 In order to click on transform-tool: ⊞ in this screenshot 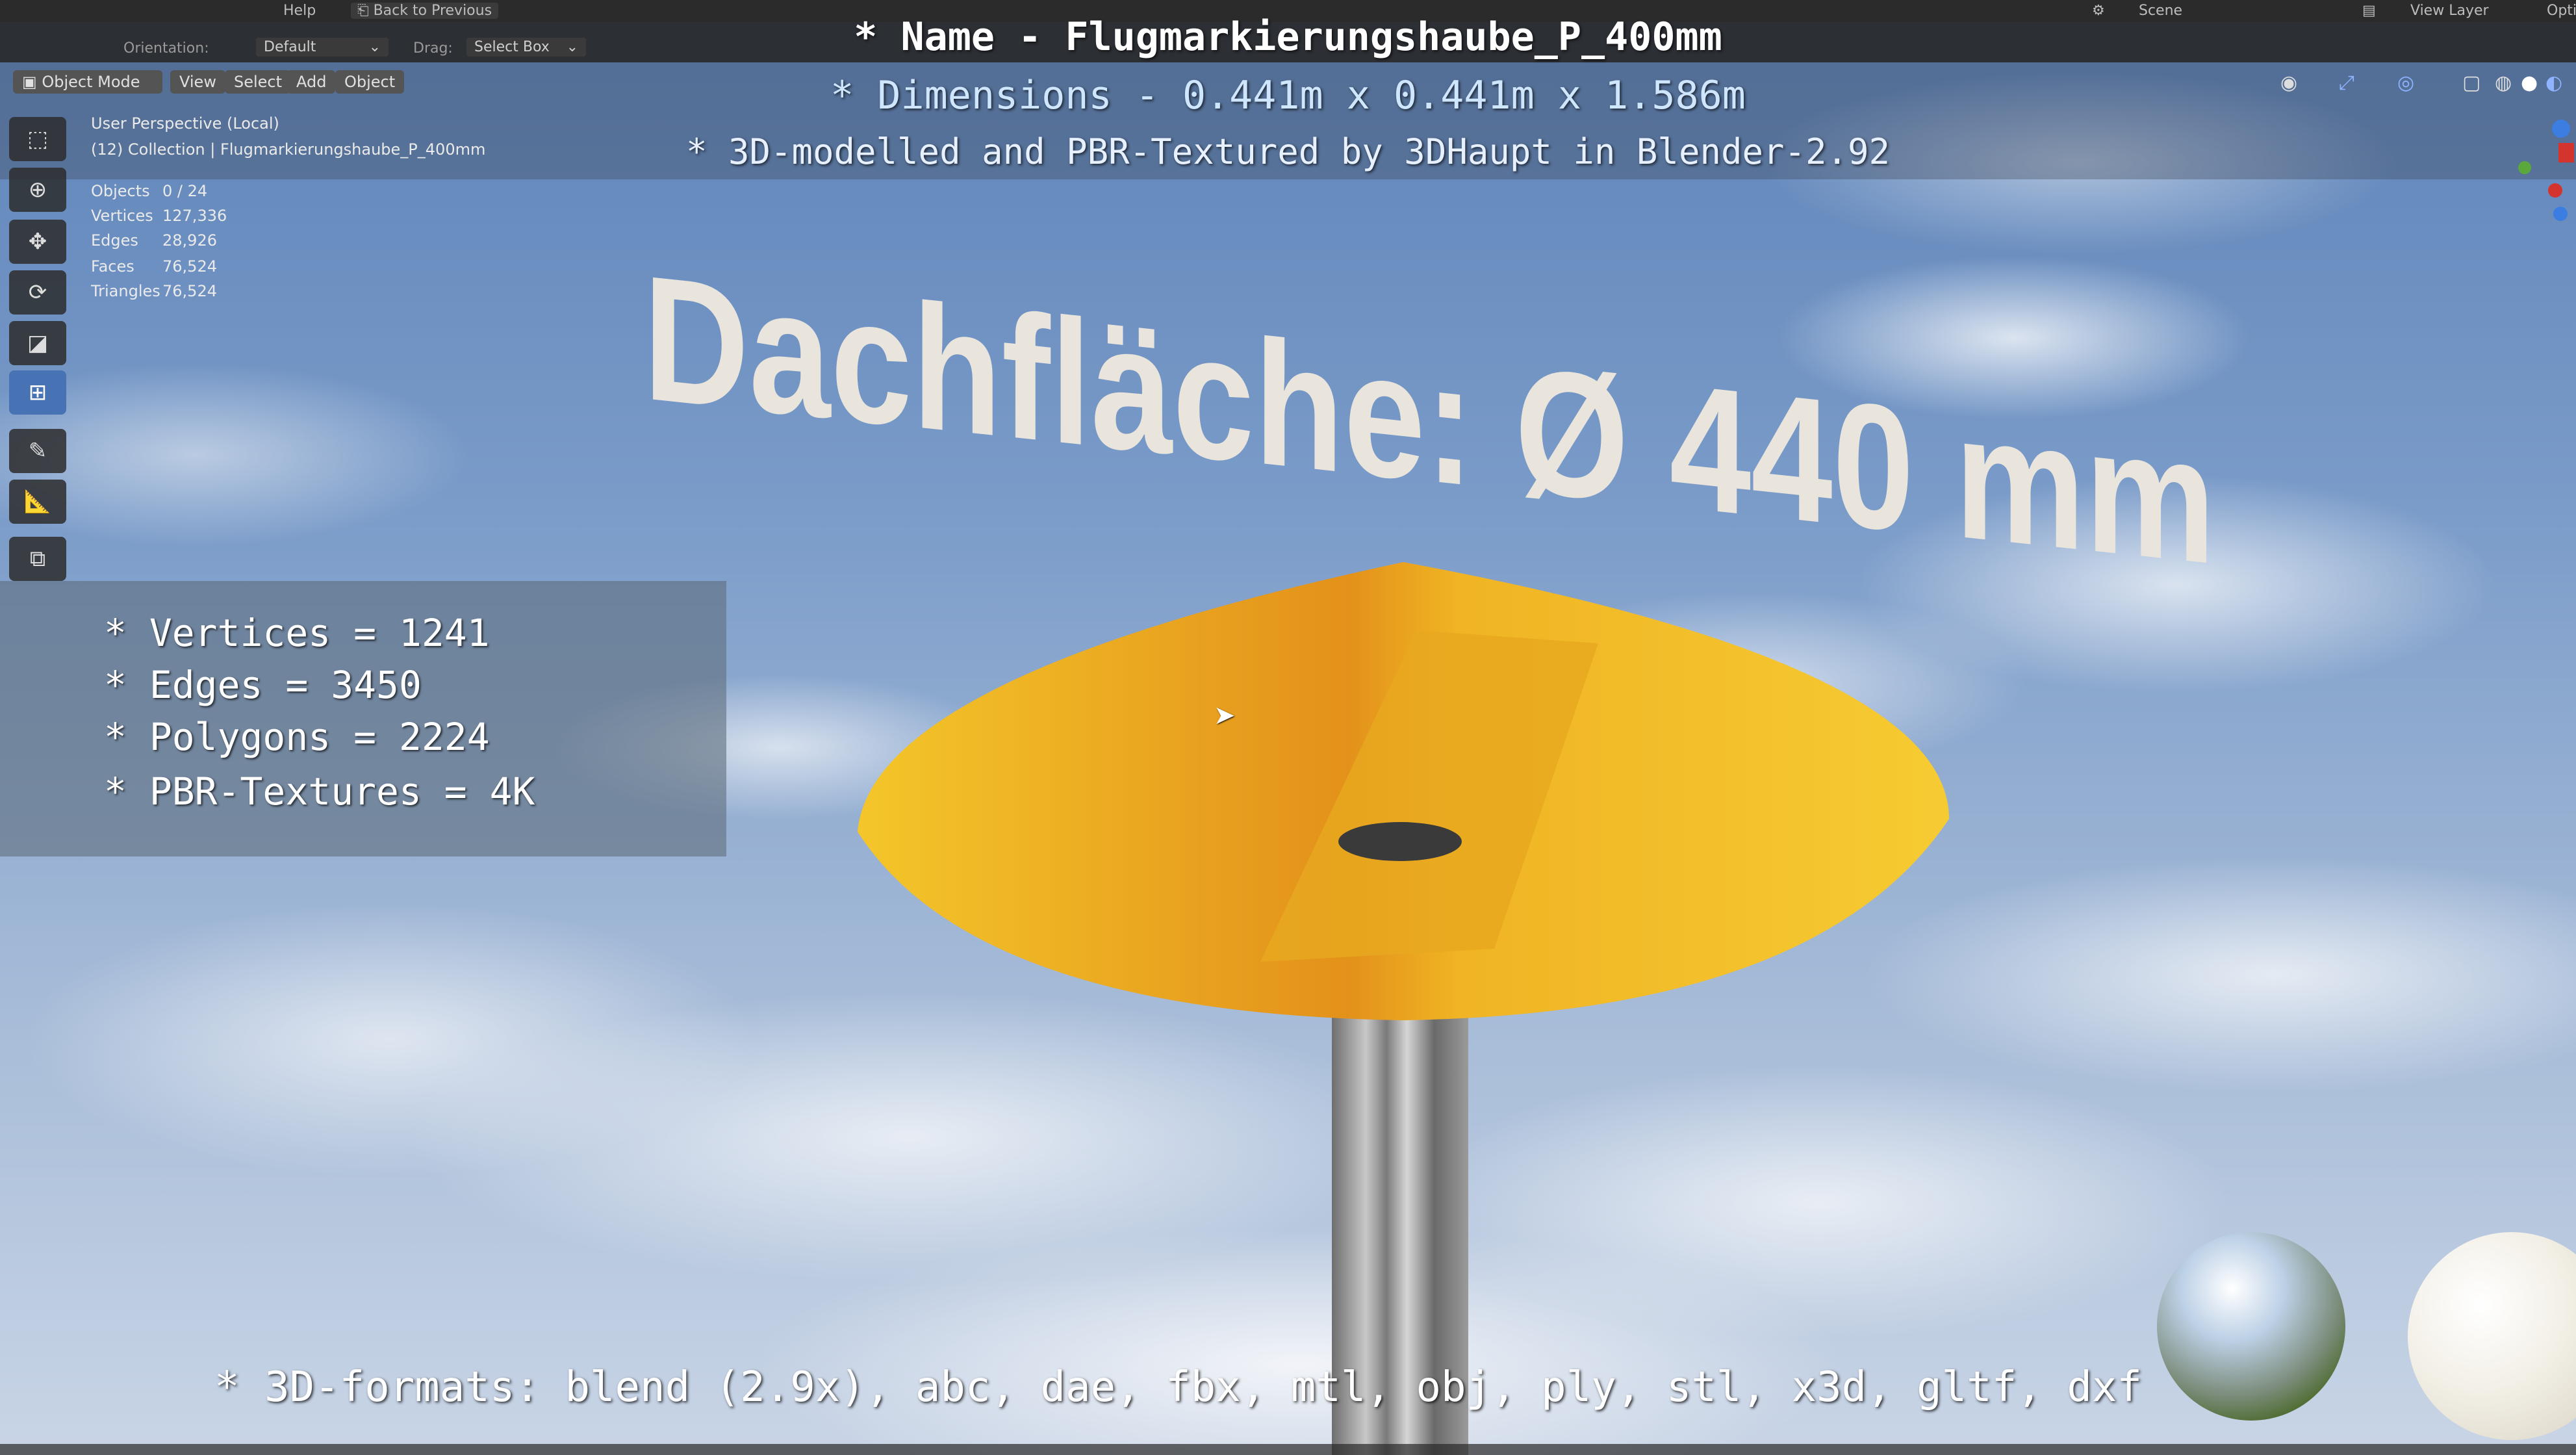, I will do `click(37, 392)`.